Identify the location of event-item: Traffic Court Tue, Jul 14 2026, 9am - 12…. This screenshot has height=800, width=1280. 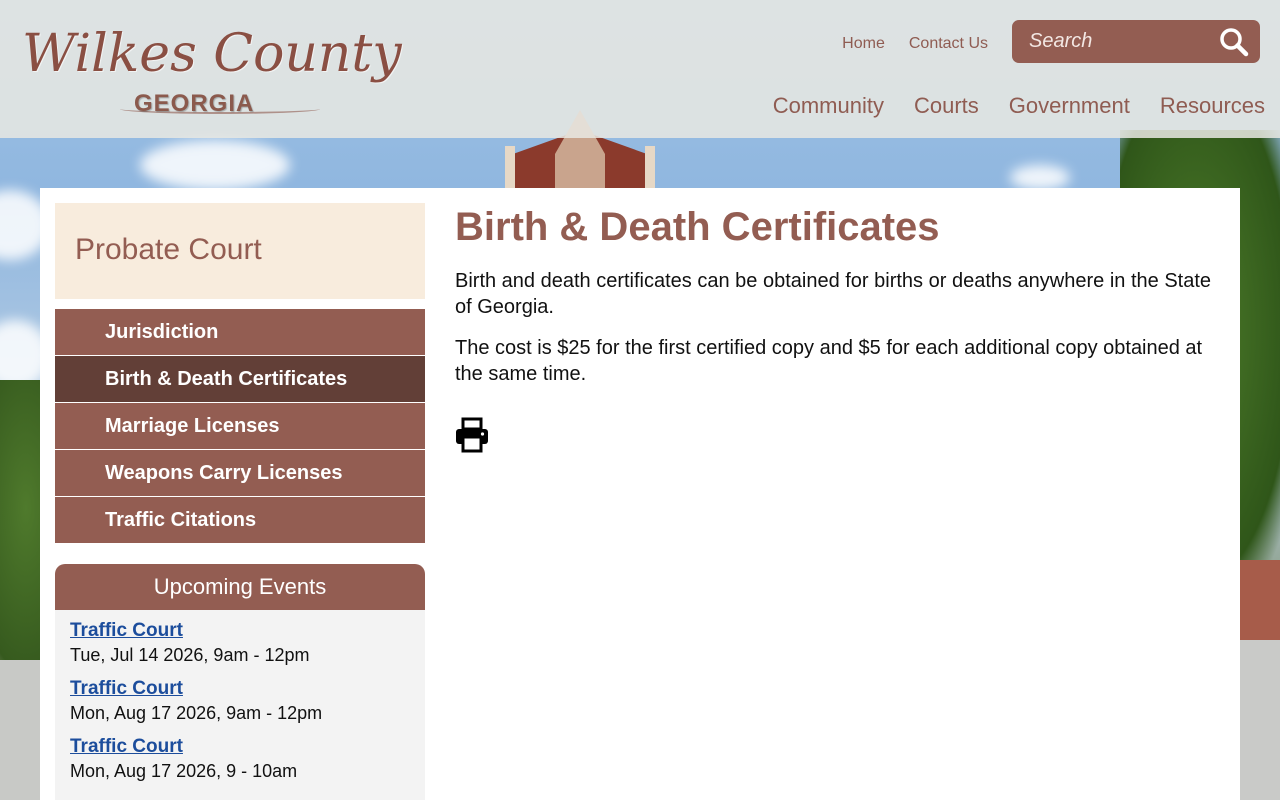
(240, 644).